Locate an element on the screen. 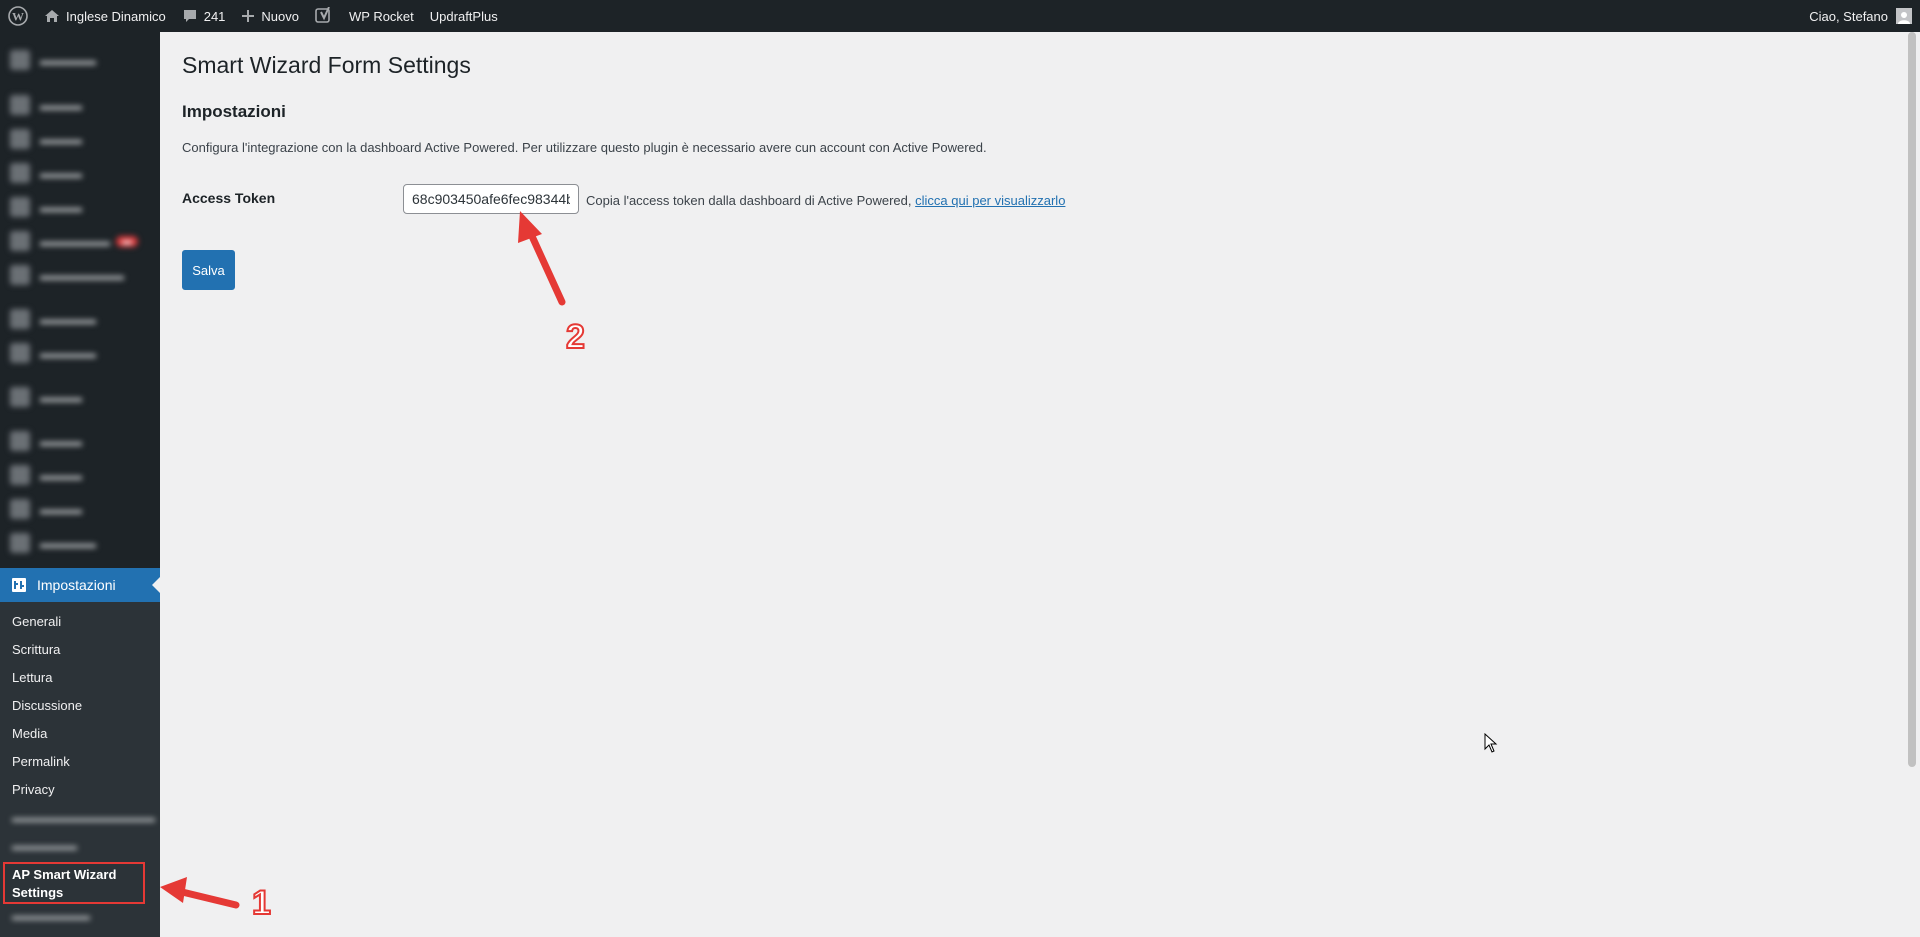 The width and height of the screenshot is (1920, 937). submenu-item-reading: Lettura is located at coordinates (80, 678).